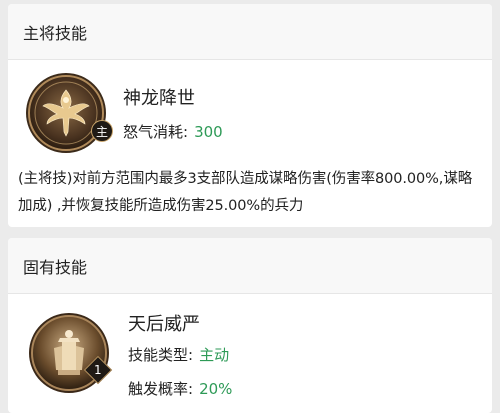 The image size is (500, 413). Describe the element at coordinates (250, 32) in the screenshot. I see `main-skill-section-title: 主将技能` at that location.